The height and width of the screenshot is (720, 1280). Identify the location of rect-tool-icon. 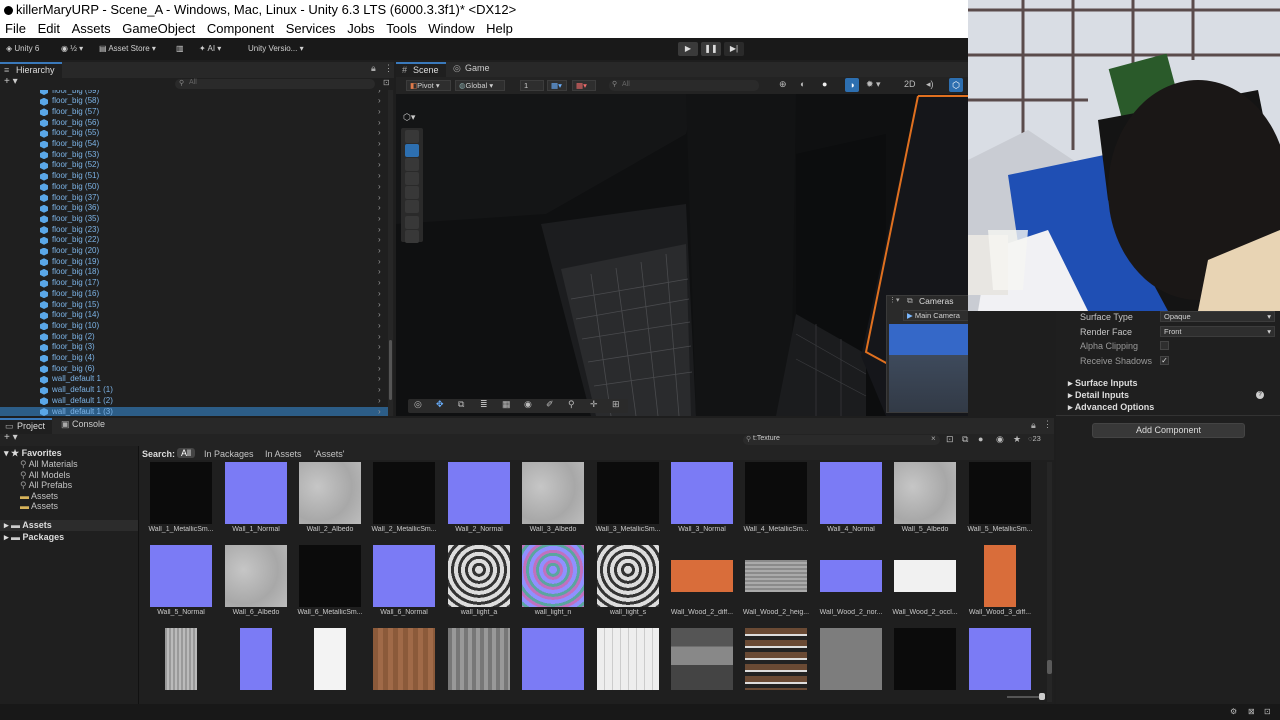
(412, 192).